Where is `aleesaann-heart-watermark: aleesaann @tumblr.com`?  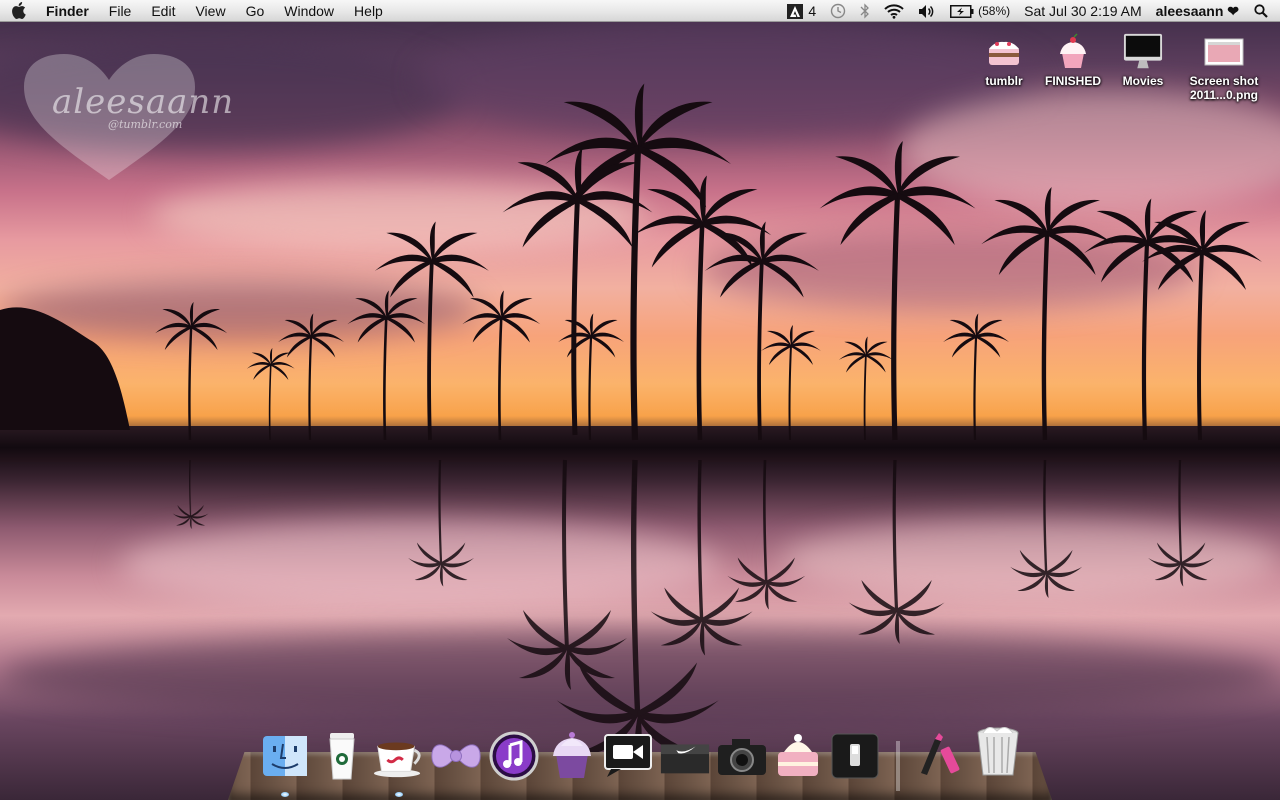
aleesaann-heart-watermark: aleesaann @tumblr.com is located at coordinates (127, 117).